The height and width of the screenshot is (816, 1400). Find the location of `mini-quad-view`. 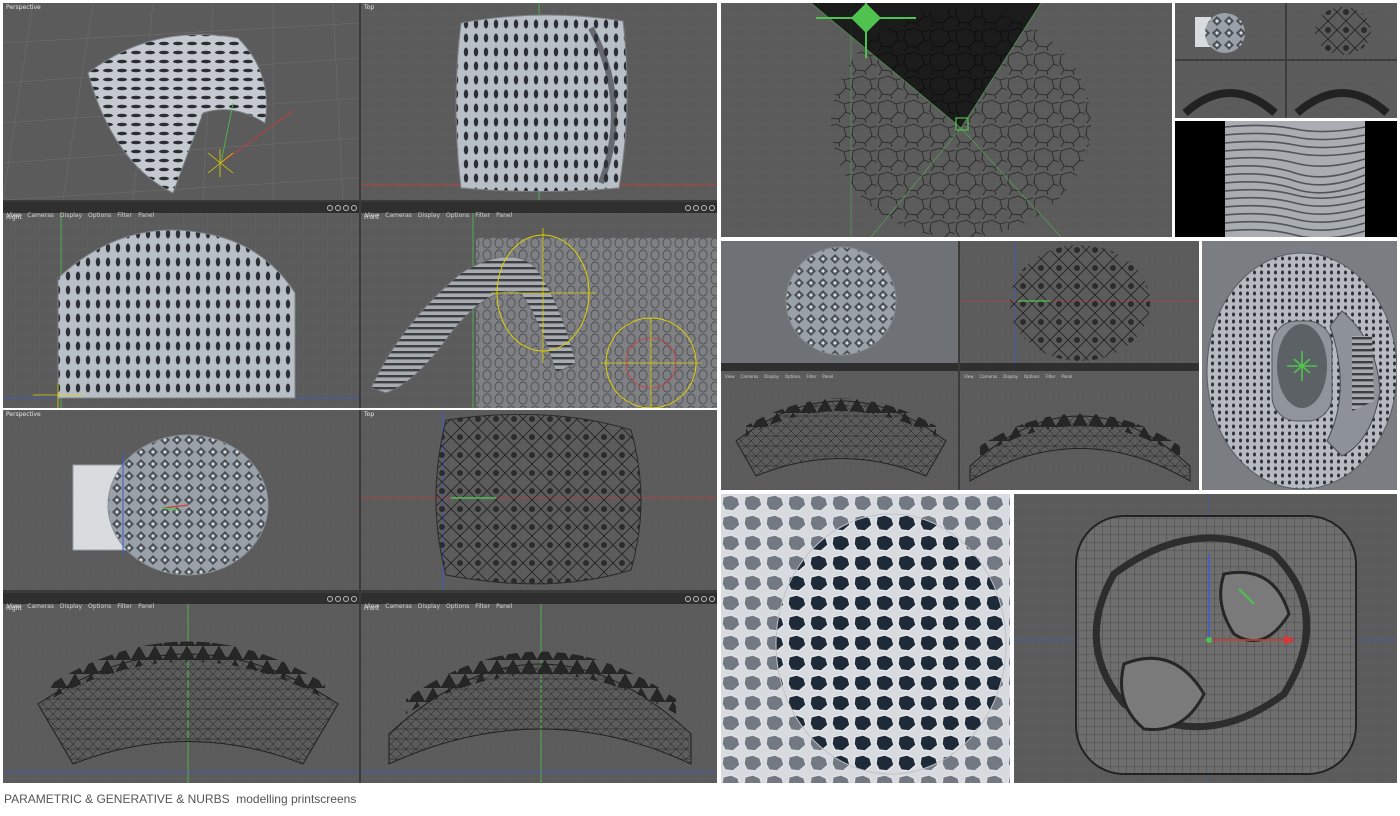

mini-quad-view is located at coordinates (1286, 60).